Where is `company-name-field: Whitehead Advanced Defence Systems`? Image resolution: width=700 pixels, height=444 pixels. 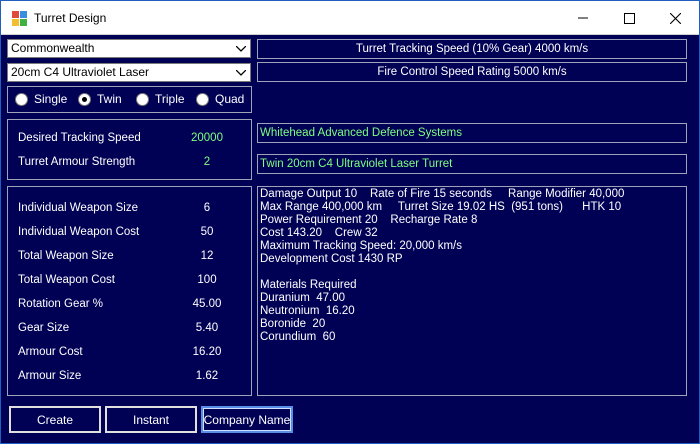
company-name-field: Whitehead Advanced Defence Systems is located at coordinates (472, 133).